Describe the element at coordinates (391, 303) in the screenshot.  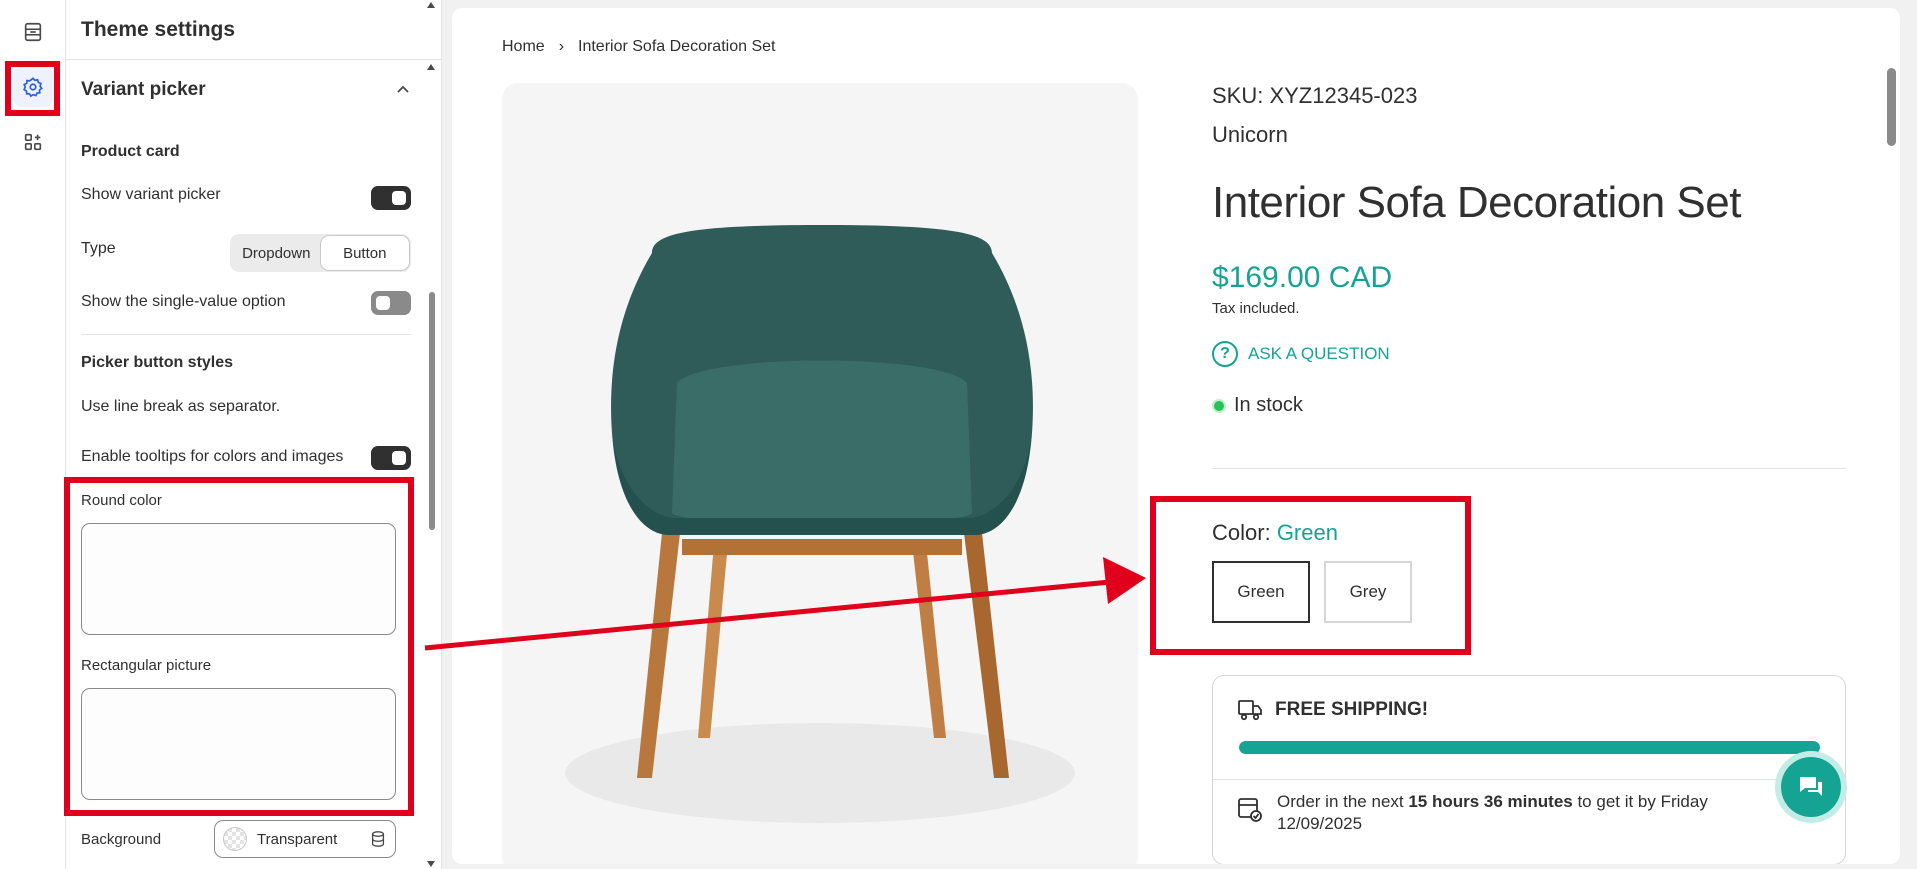
I see `single-value-toggle` at that location.